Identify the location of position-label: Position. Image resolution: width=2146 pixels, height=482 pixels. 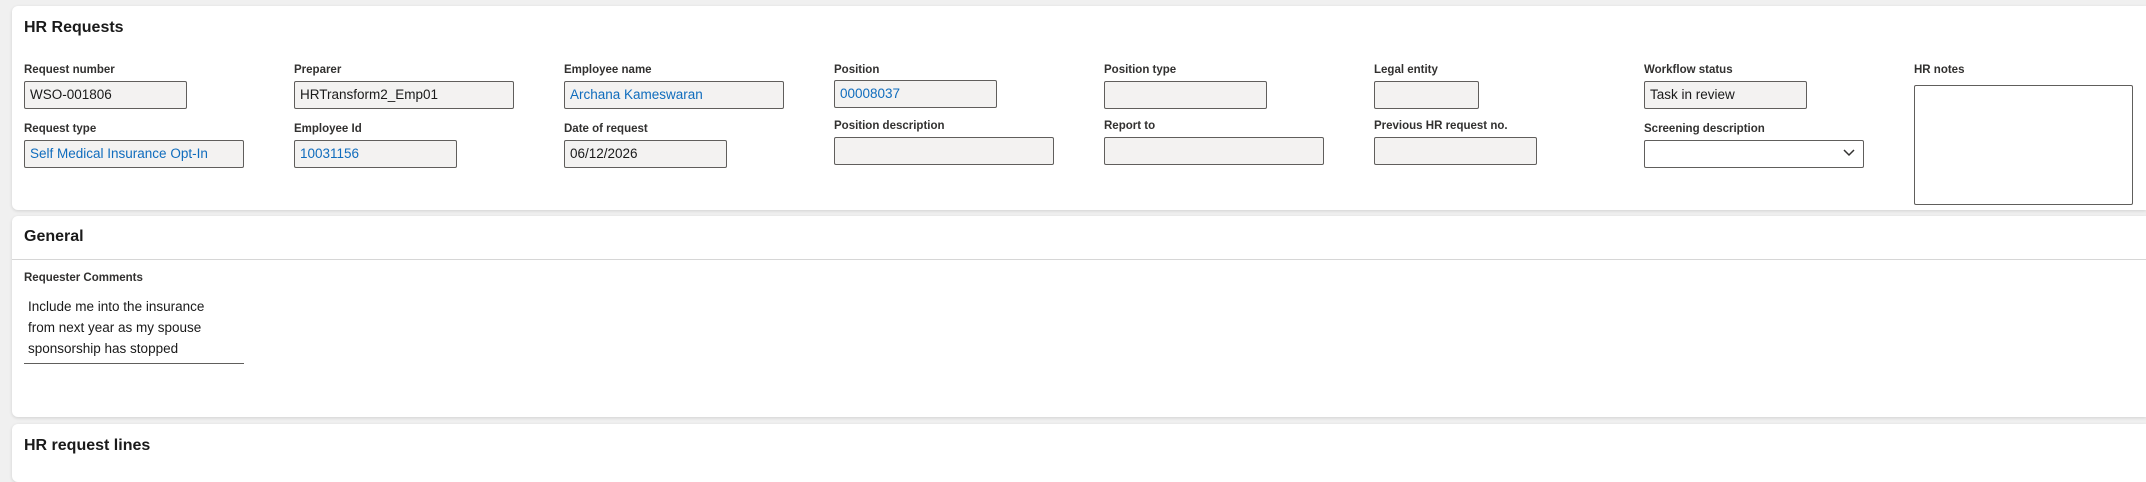
(857, 70).